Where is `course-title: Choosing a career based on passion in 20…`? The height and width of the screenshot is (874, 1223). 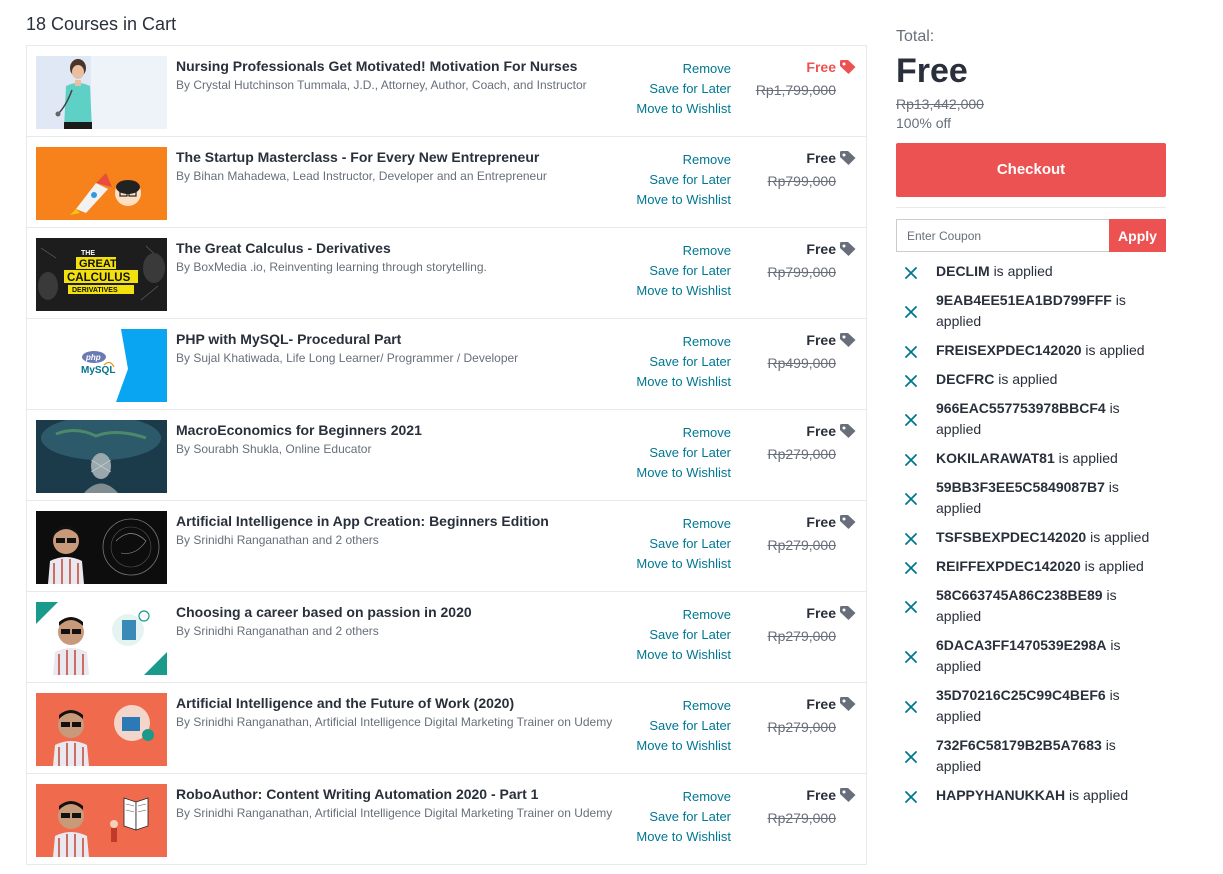 course-title: Choosing a career based on passion in 20… is located at coordinates (399, 612).